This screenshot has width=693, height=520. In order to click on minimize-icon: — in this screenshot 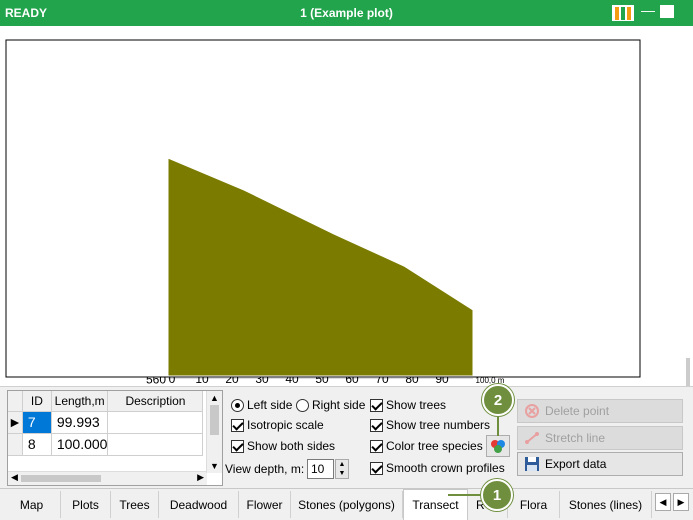, I will do `click(648, 12)`.